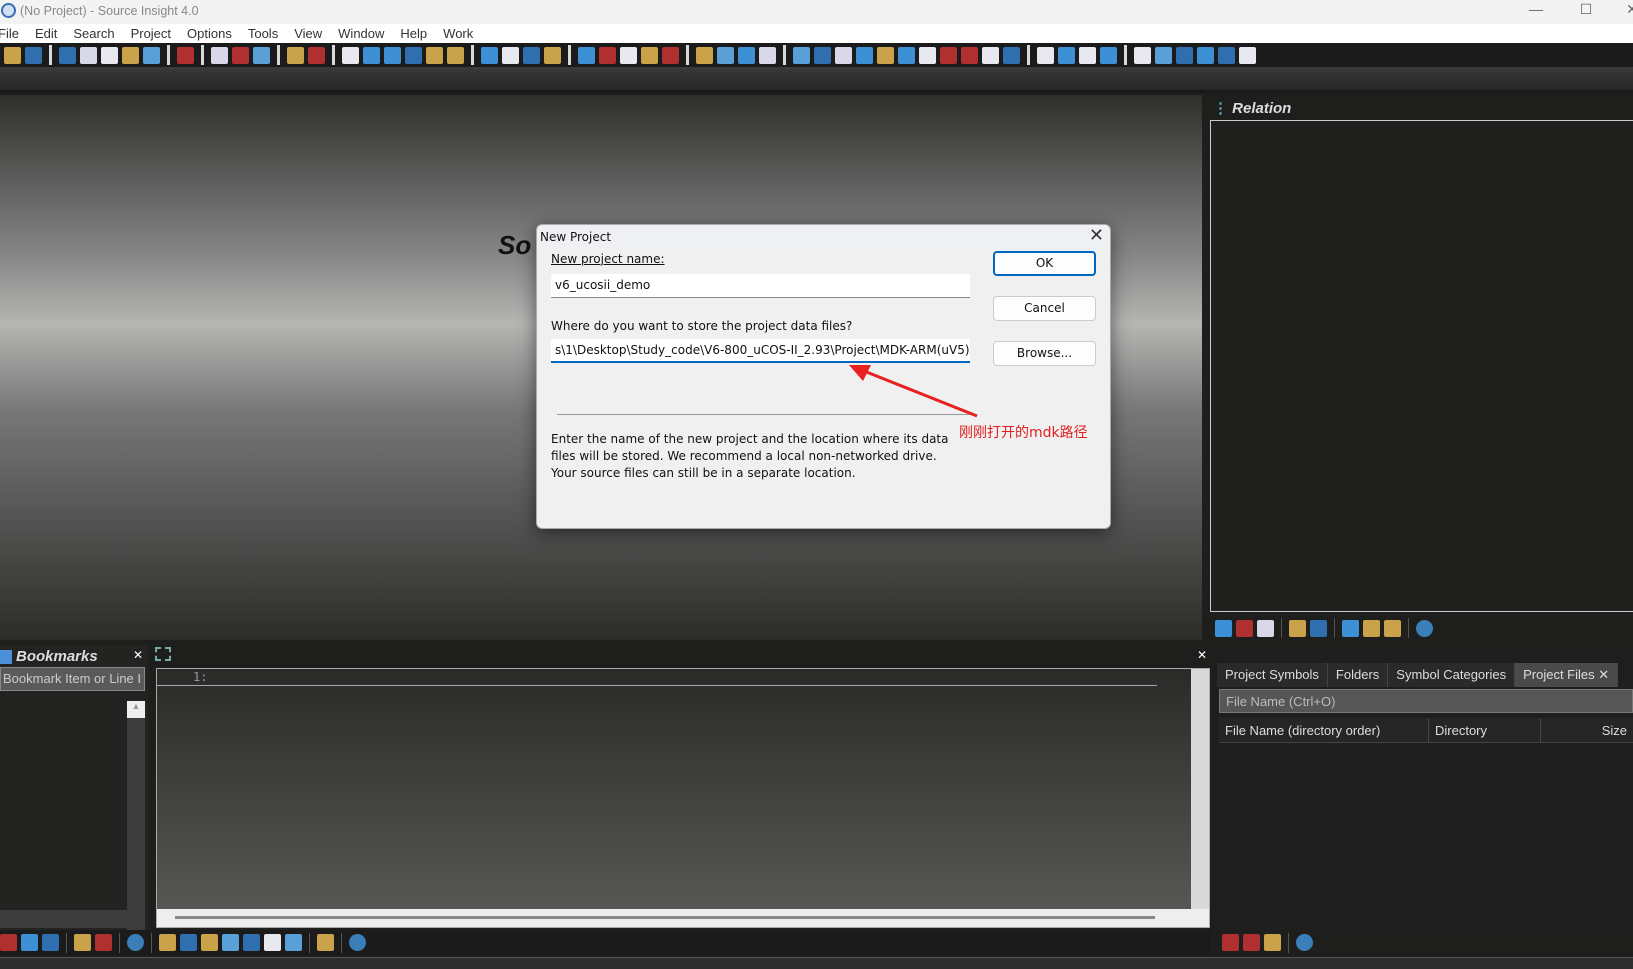  I want to click on tab-symbol-categories: Symbol Categories, so click(1452, 675).